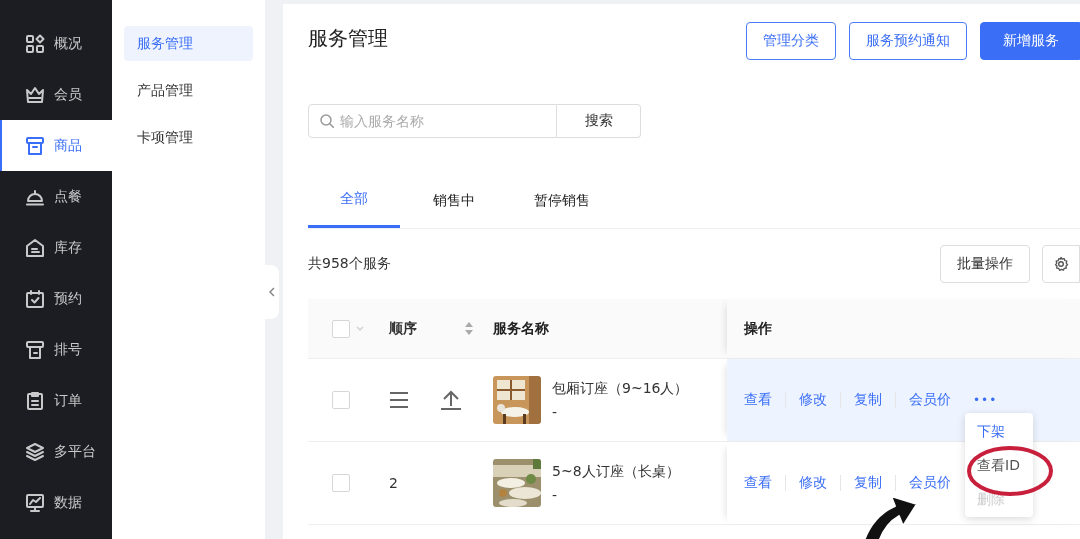 The height and width of the screenshot is (539, 1080). Describe the element at coordinates (469, 328) in the screenshot. I see `sort-icon` at that location.